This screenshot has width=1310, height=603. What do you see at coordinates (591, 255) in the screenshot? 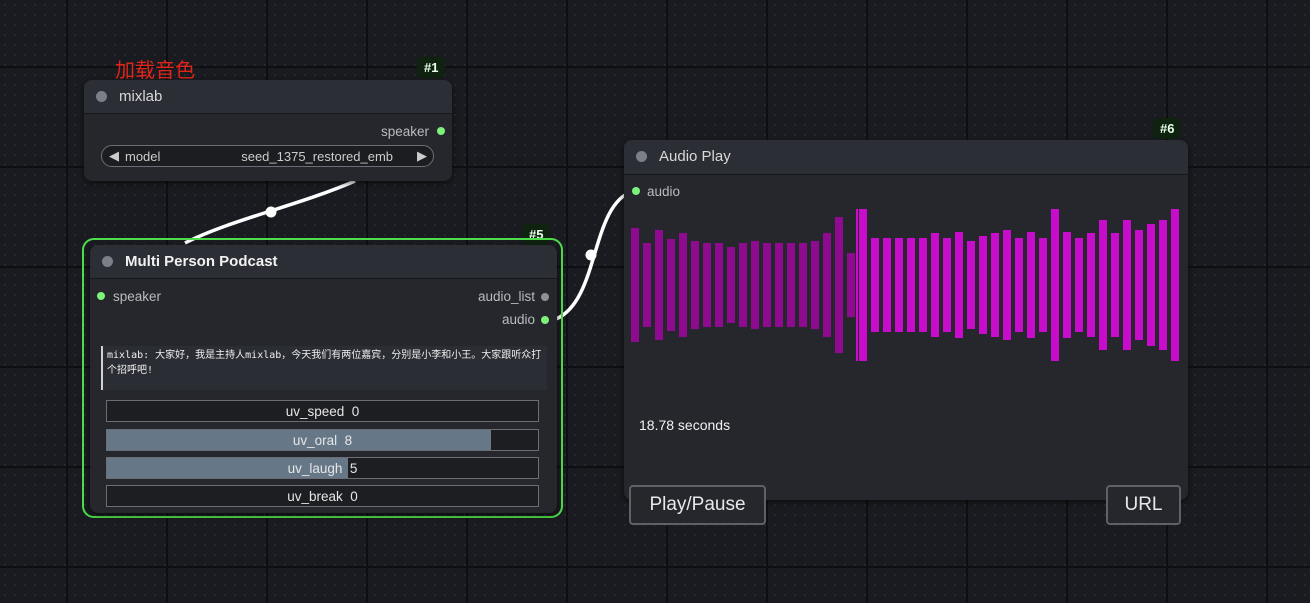
I see `link-midpoint-audio` at bounding box center [591, 255].